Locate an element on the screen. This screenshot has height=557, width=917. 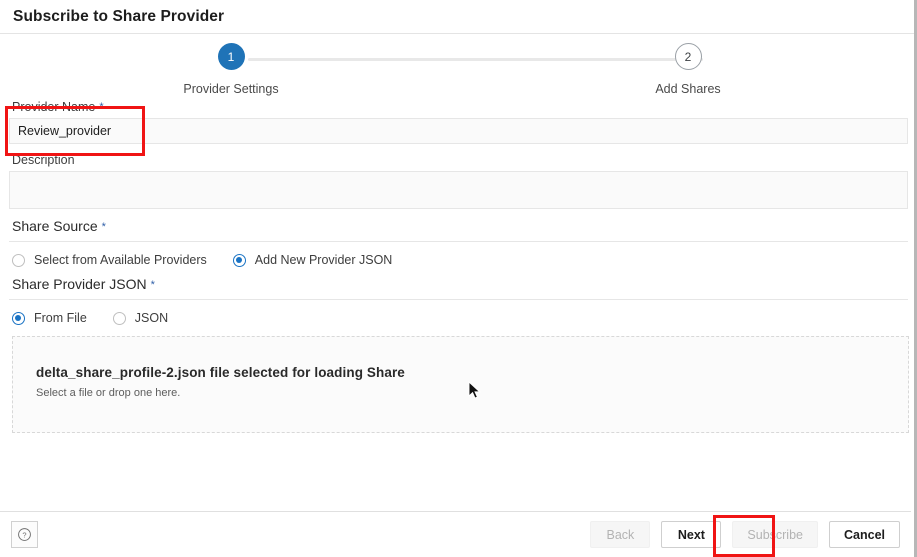
share-provider-json-title: Share Provider JSON * is located at coordinates (458, 287).